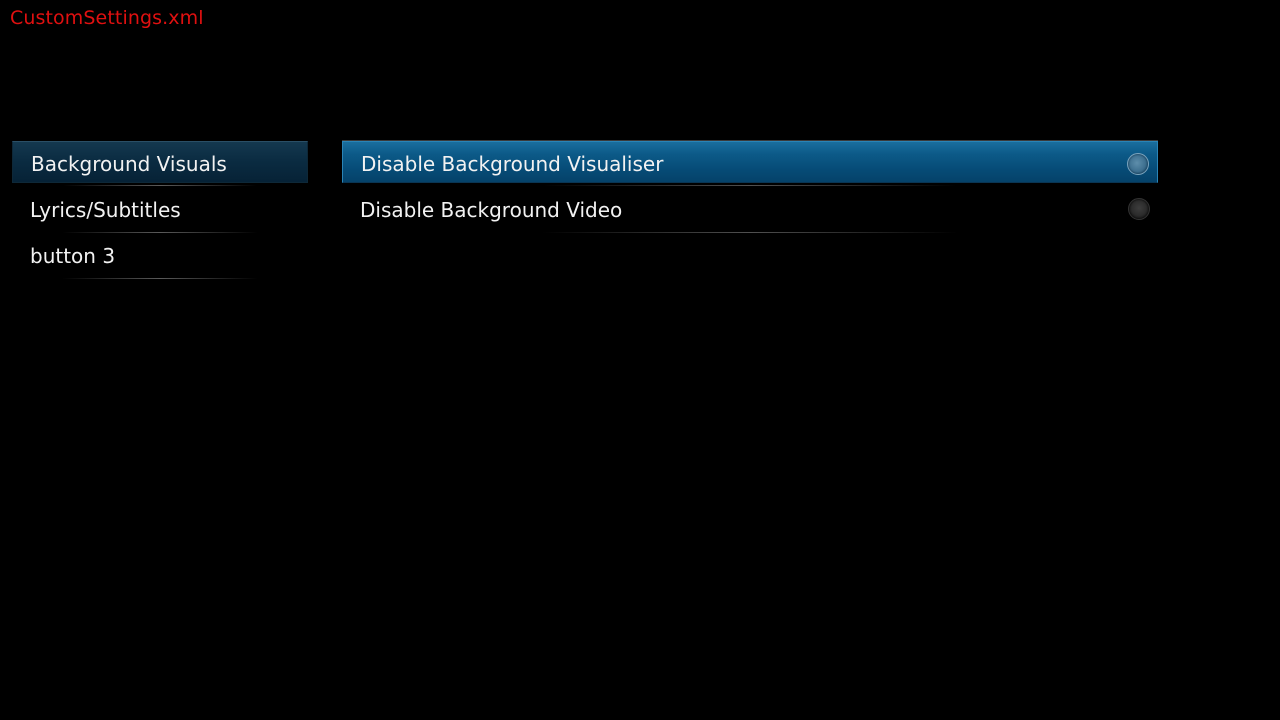  Describe the element at coordinates (107, 18) in the screenshot. I see `window-title: CustomSettings.xml` at that location.